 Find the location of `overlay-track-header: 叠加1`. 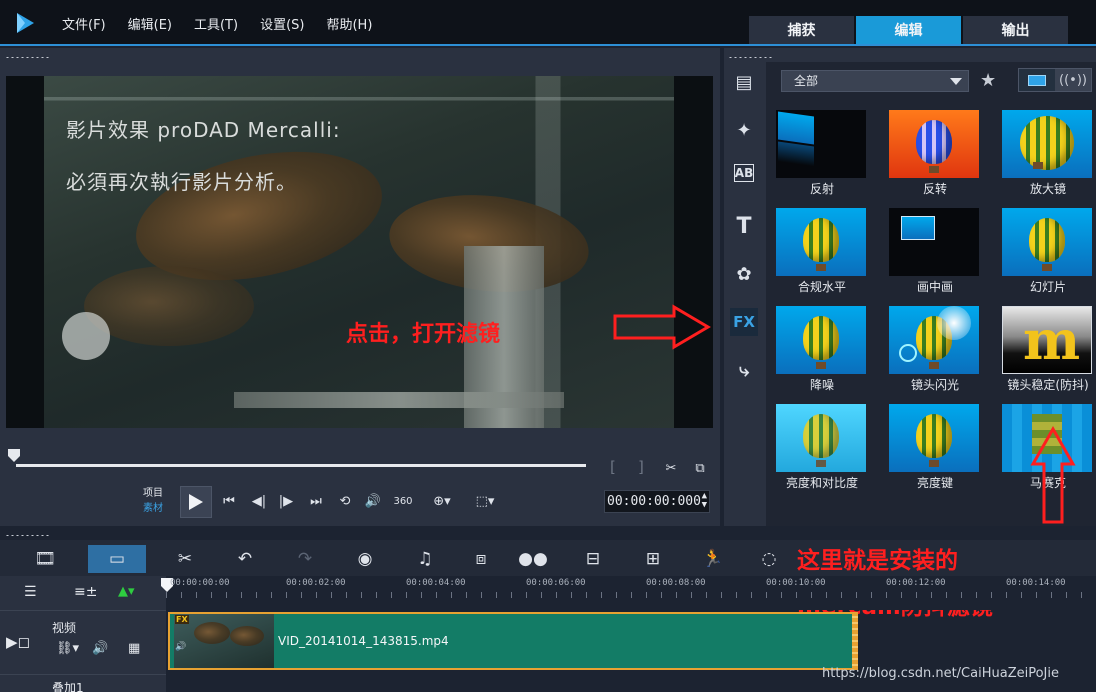

overlay-track-header: 叠加1 is located at coordinates (83, 683).